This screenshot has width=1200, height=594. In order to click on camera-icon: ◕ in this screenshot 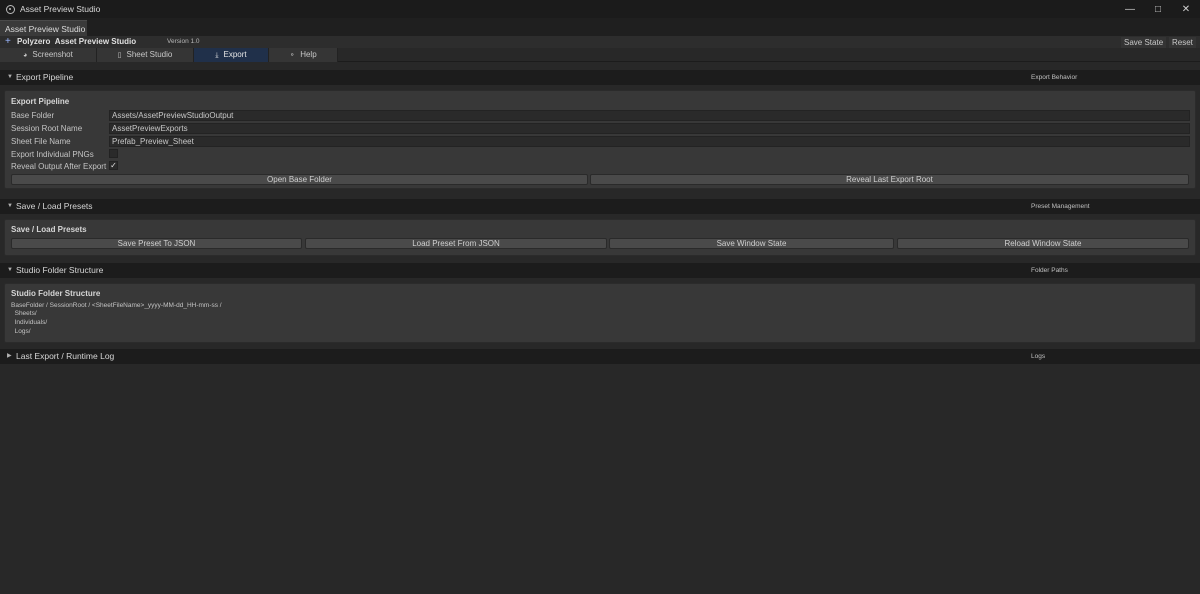, I will do `click(25, 55)`.